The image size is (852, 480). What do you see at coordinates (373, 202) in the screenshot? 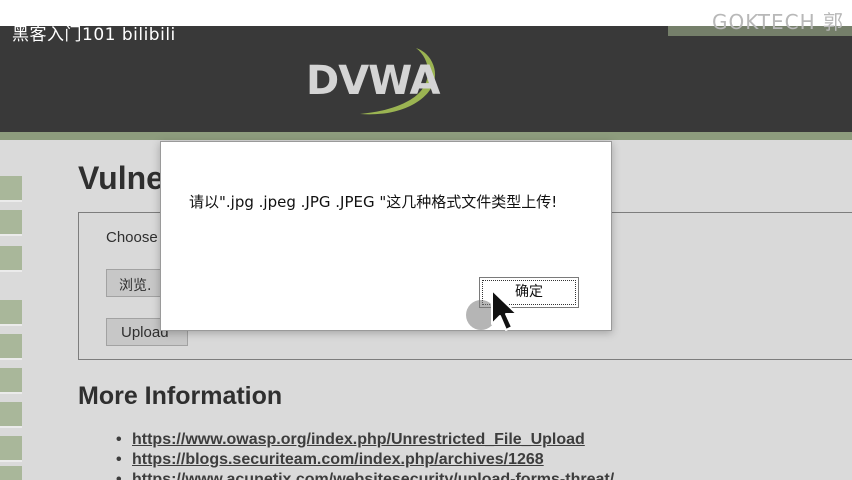
I see `alert-message: 请以".jpg .jpeg .JPG .JPEG "这几种格式文件类型上传!` at bounding box center [373, 202].